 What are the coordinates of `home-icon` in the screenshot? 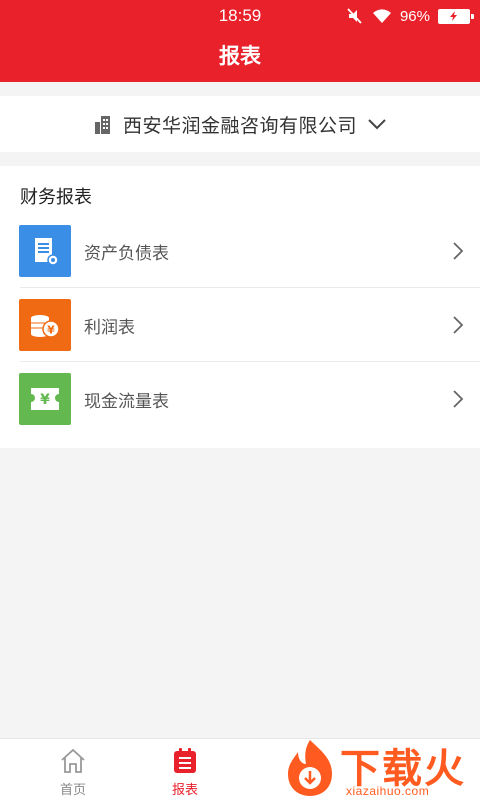 It's located at (73, 760).